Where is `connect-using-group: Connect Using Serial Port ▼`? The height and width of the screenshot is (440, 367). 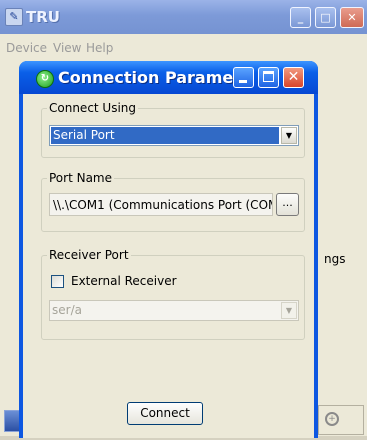 connect-using-group: Connect Using Serial Port ▼ is located at coordinates (173, 129).